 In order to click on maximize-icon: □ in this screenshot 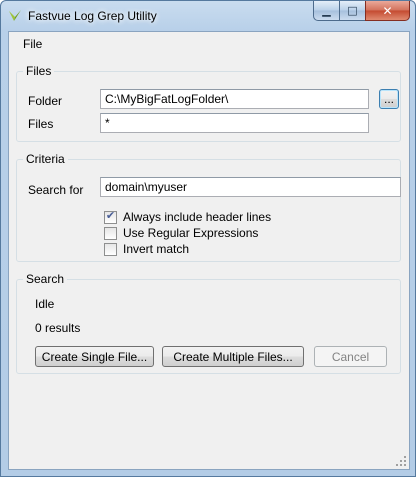, I will do `click(352, 10)`.